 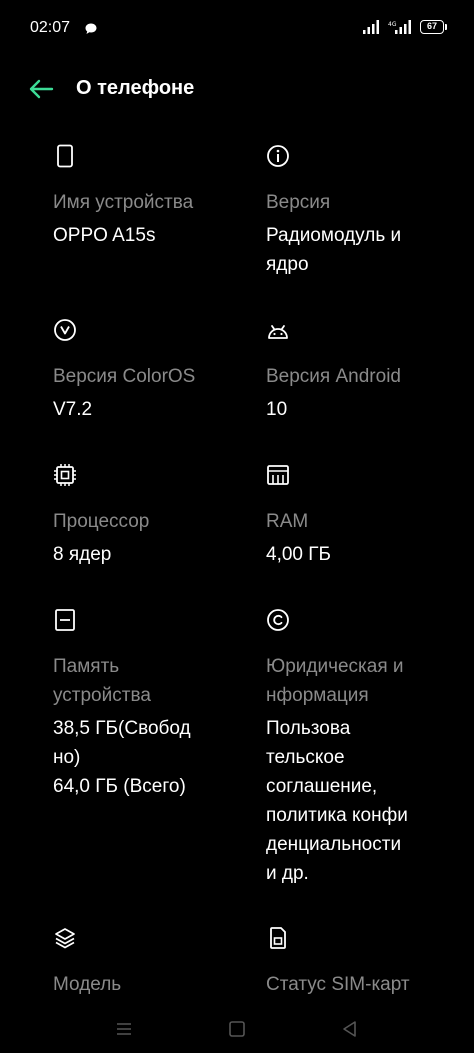 I want to click on battery-indicator: 67, so click(x=433, y=27).